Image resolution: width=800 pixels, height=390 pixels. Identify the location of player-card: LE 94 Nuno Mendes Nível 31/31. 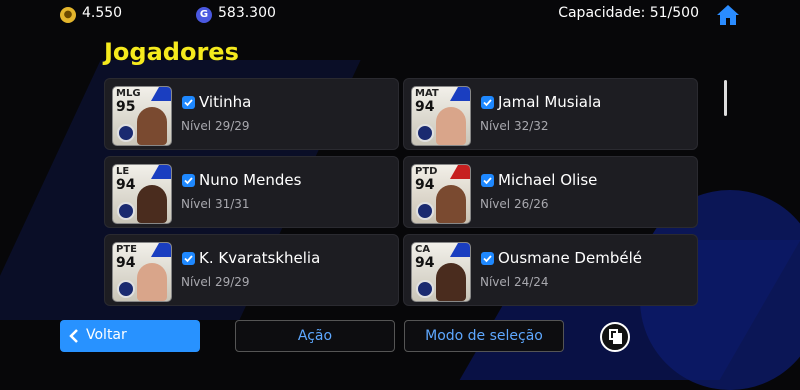
(251, 192).